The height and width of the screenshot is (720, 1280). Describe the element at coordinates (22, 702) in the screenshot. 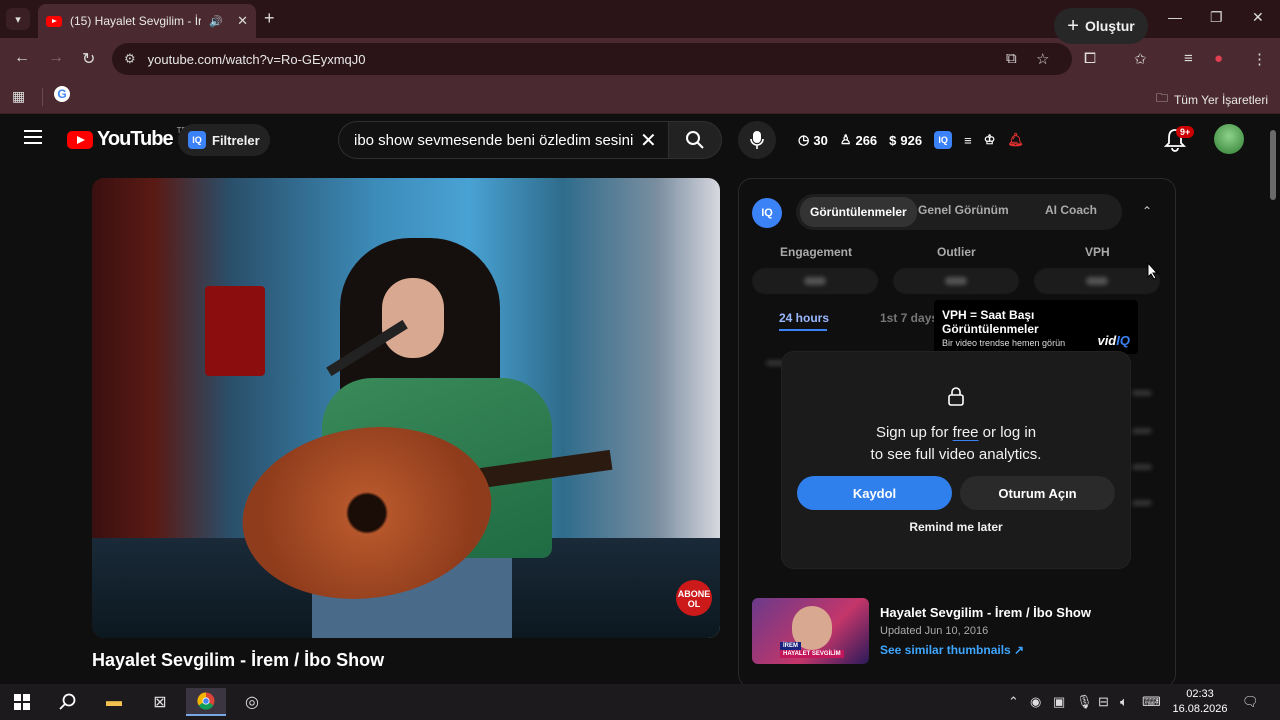

I see `start-button` at that location.